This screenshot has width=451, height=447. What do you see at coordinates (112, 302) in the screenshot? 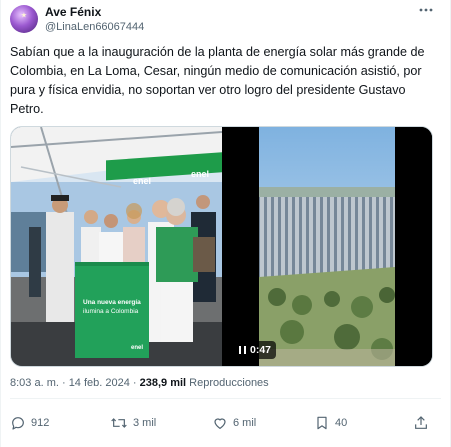
I see `sign-line-1: Una nueva energía` at bounding box center [112, 302].